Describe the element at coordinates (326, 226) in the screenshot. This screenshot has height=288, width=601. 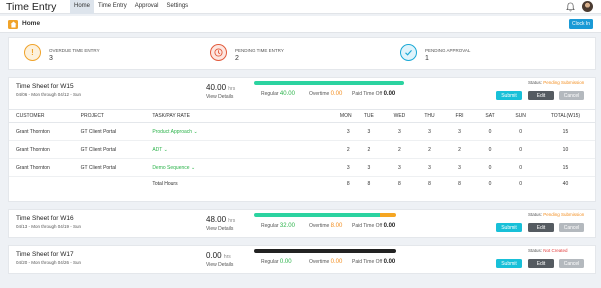
I see `overtime-hours: Overtime 8.00` at that location.